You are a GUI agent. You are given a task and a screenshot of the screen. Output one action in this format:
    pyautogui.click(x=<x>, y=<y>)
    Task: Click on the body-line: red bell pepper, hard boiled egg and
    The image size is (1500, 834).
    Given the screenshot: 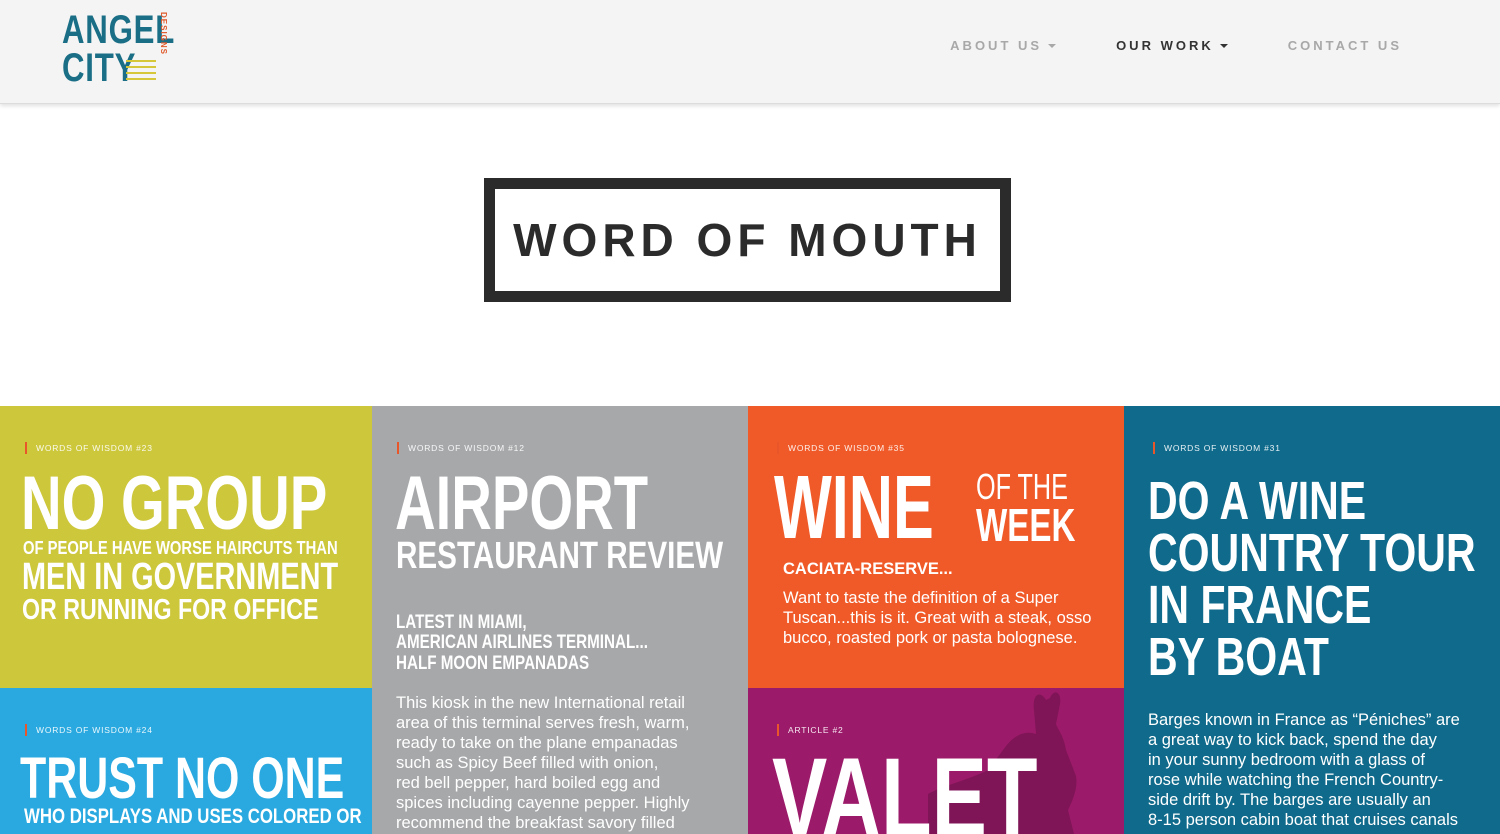 What is the action you would take?
    pyautogui.click(x=528, y=783)
    